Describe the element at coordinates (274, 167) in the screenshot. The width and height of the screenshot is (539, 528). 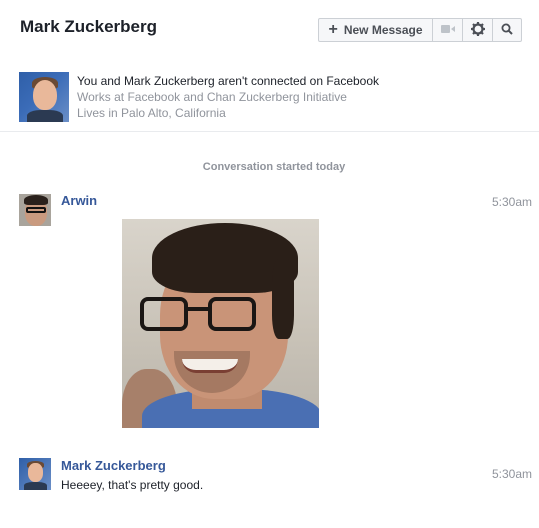
I see `conversation-started-label: Conversation started today` at that location.